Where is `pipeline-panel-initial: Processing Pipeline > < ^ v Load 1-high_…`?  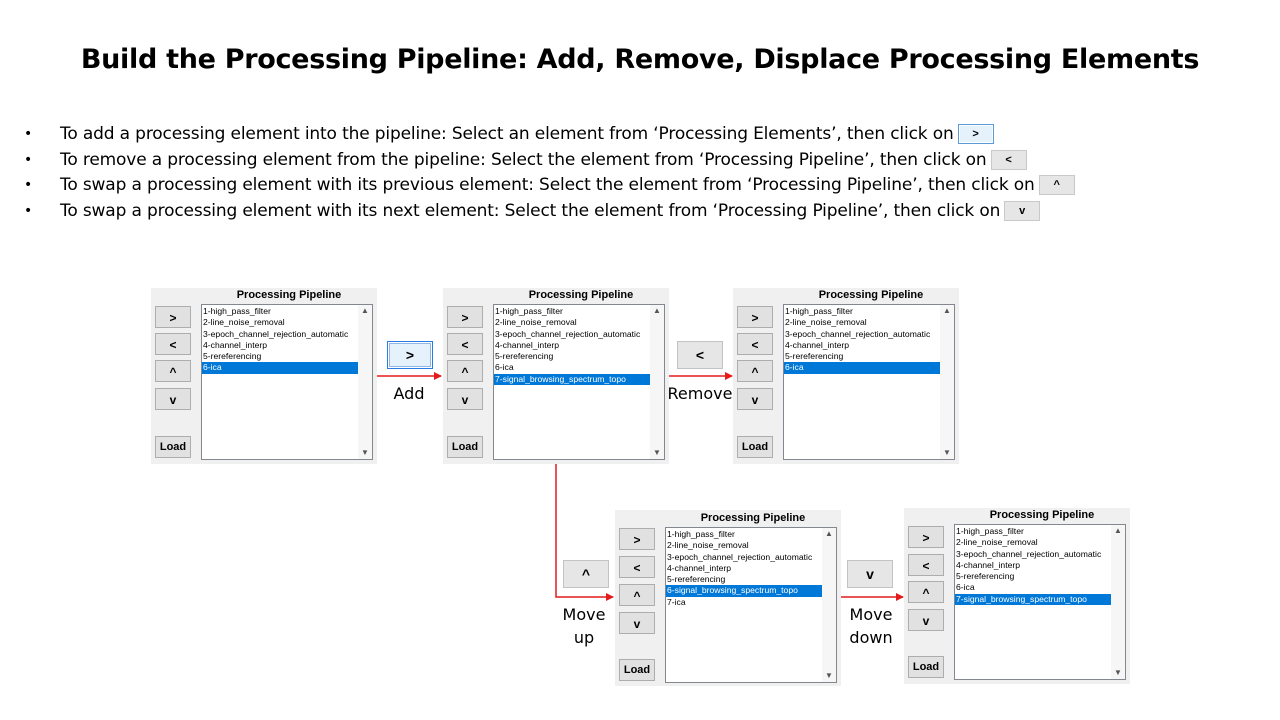 pipeline-panel-initial: Processing Pipeline > < ^ v Load 1-high_… is located at coordinates (264, 376).